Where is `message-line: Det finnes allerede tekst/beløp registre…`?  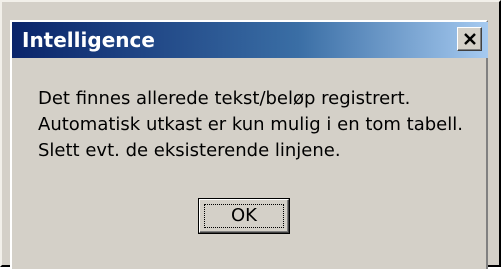 message-line: Det finnes allerede tekst/beløp registre… is located at coordinates (224, 98).